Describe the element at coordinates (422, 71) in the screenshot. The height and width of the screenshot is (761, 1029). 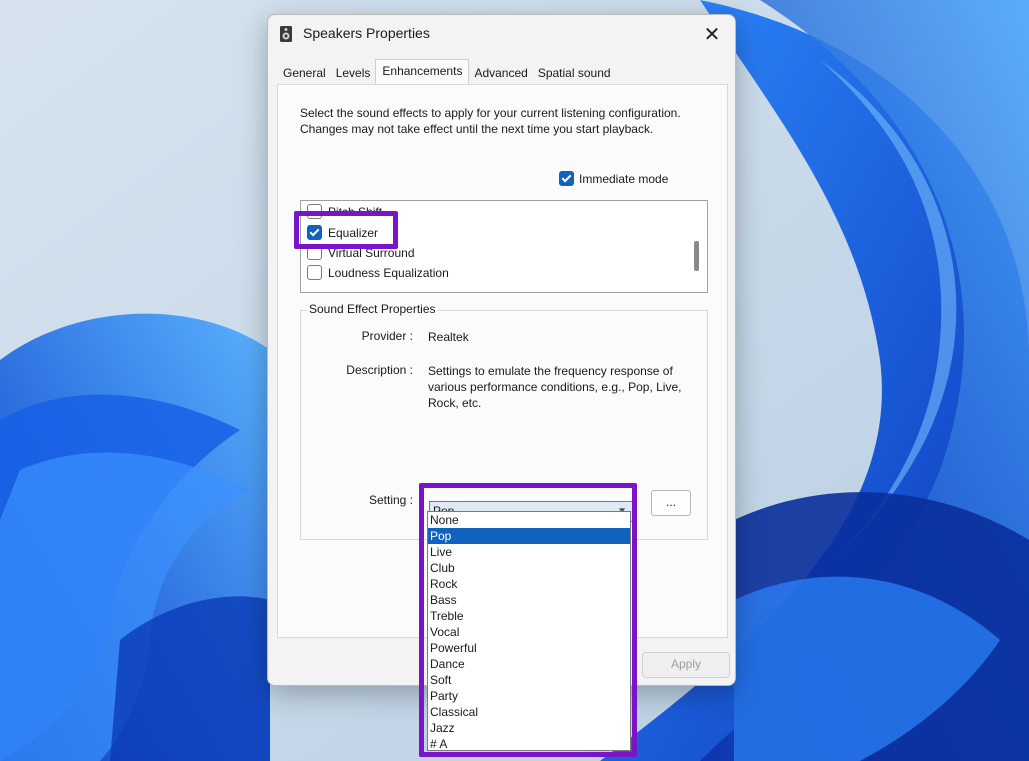
I see `tab-enhancements: Enhancements` at that location.